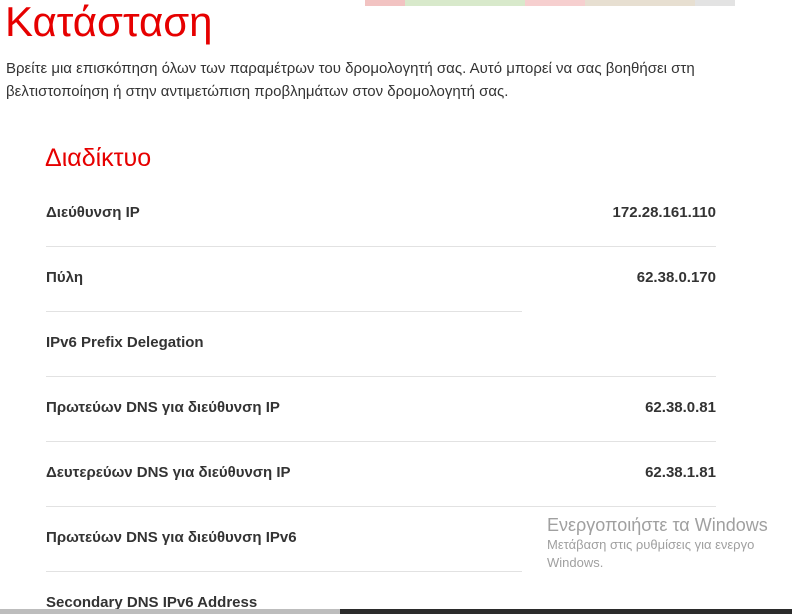 This screenshot has width=792, height=614. What do you see at coordinates (381, 343) in the screenshot?
I see `row-ipv6-prefix-delegation: IPv6 Prefix Delegation` at bounding box center [381, 343].